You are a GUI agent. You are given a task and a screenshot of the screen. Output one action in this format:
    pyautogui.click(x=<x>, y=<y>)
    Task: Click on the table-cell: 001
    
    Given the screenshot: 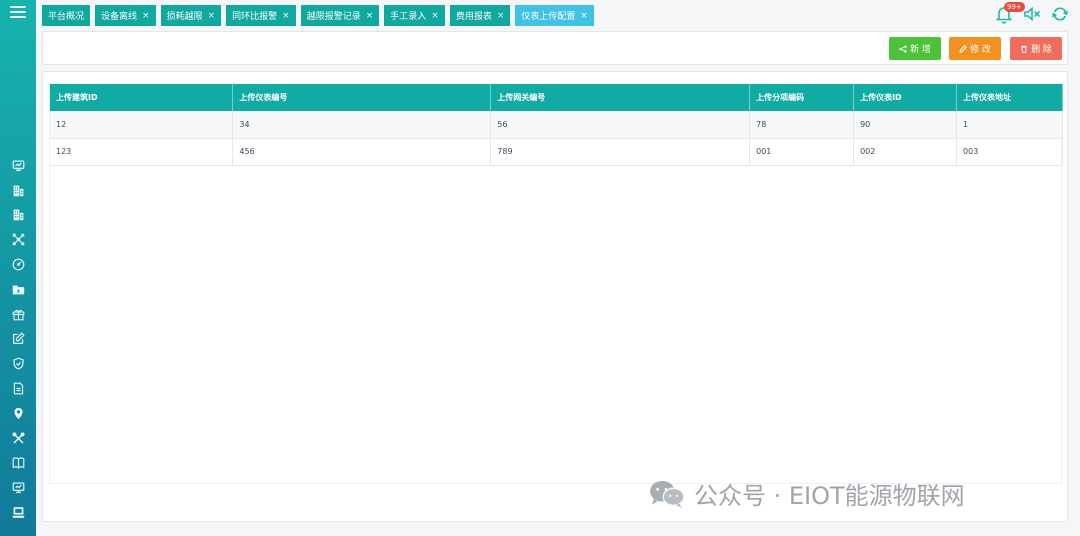 What is the action you would take?
    pyautogui.click(x=802, y=152)
    